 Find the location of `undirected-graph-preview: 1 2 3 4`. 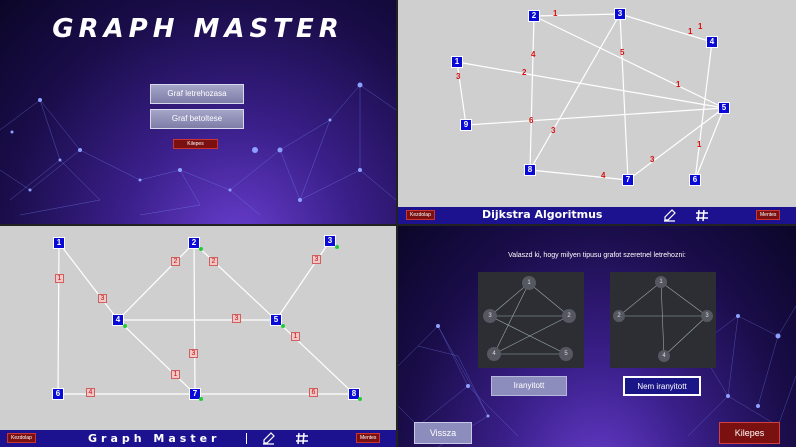

undirected-graph-preview: 1 2 3 4 is located at coordinates (663, 320).